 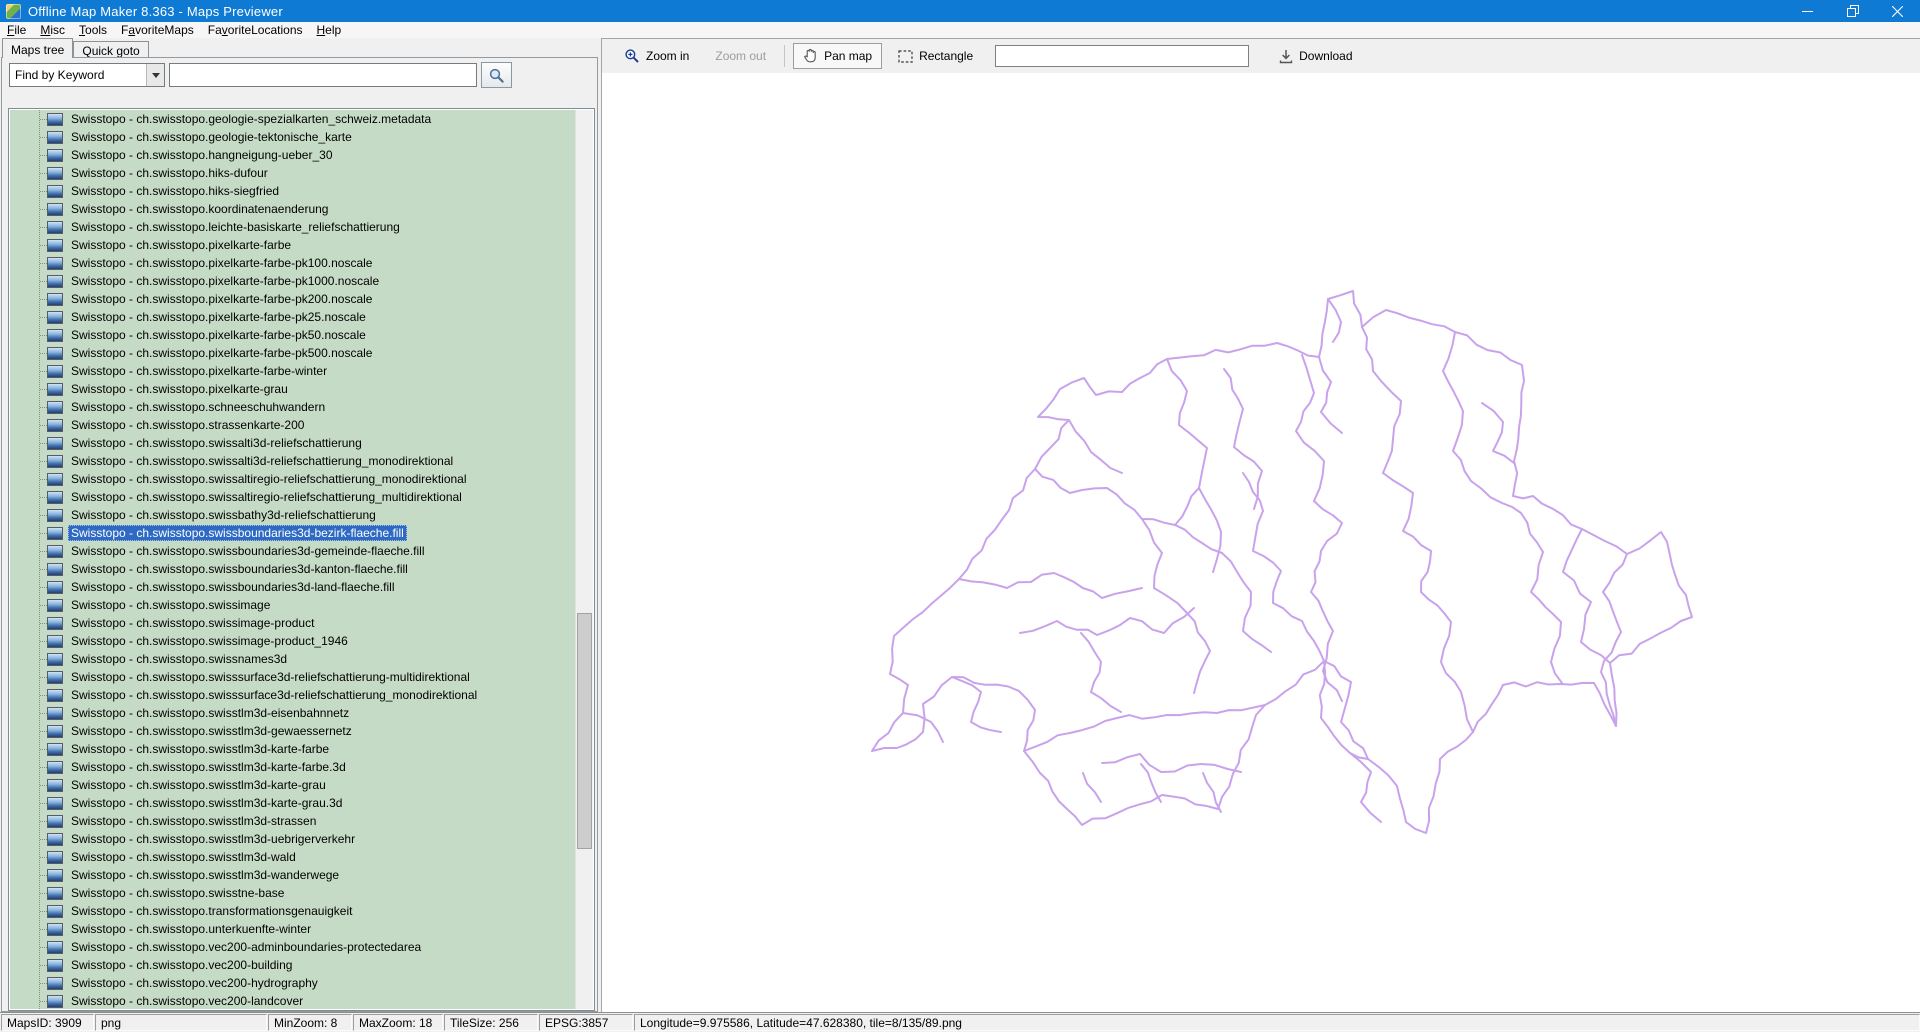 What do you see at coordinates (323, 75) in the screenshot?
I see `keyword-search-input` at bounding box center [323, 75].